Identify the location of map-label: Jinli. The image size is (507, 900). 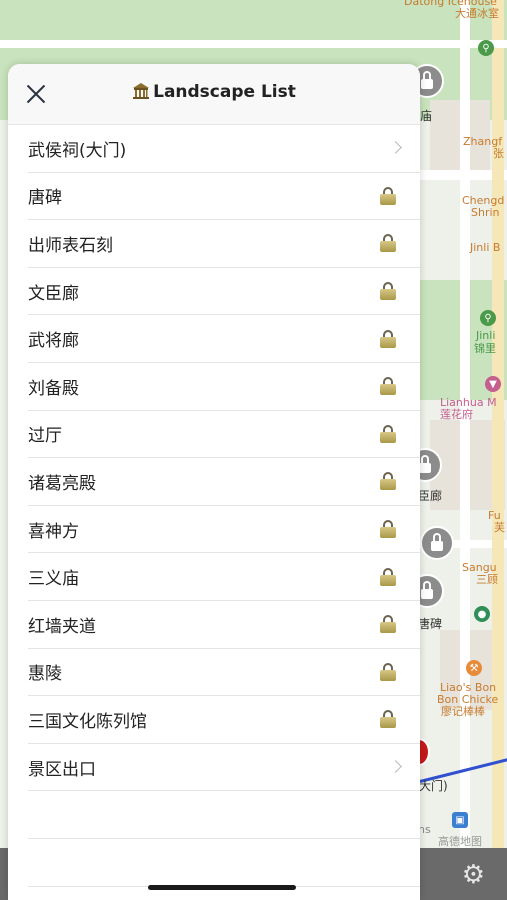
(486, 335).